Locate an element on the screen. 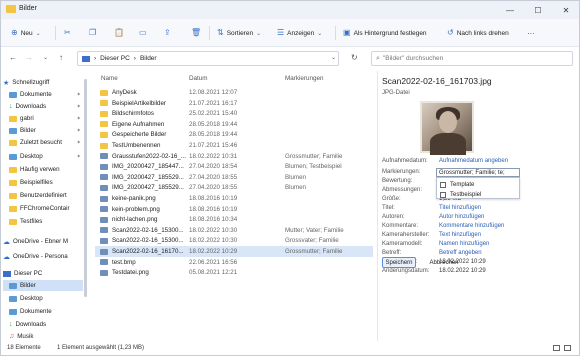 Image resolution: width=580 pixels, height=356 pixels. save-button: Speichern is located at coordinates (399, 262).